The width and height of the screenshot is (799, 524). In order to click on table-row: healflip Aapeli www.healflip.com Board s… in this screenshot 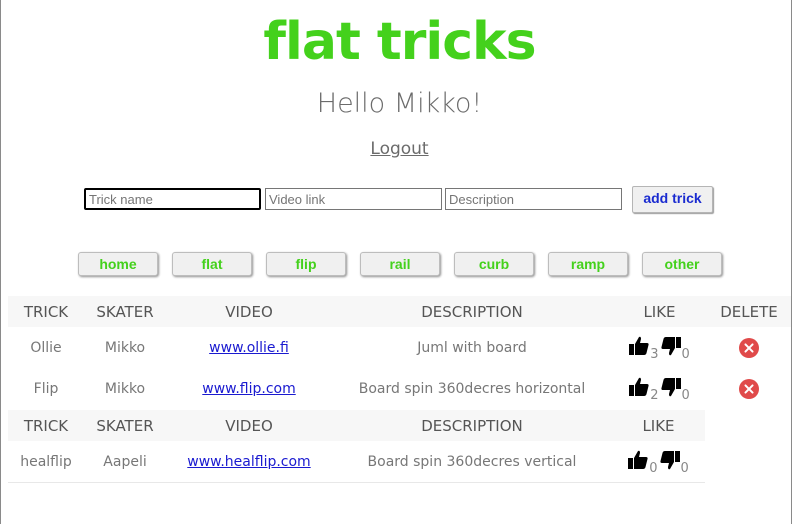, I will do `click(356, 462)`.